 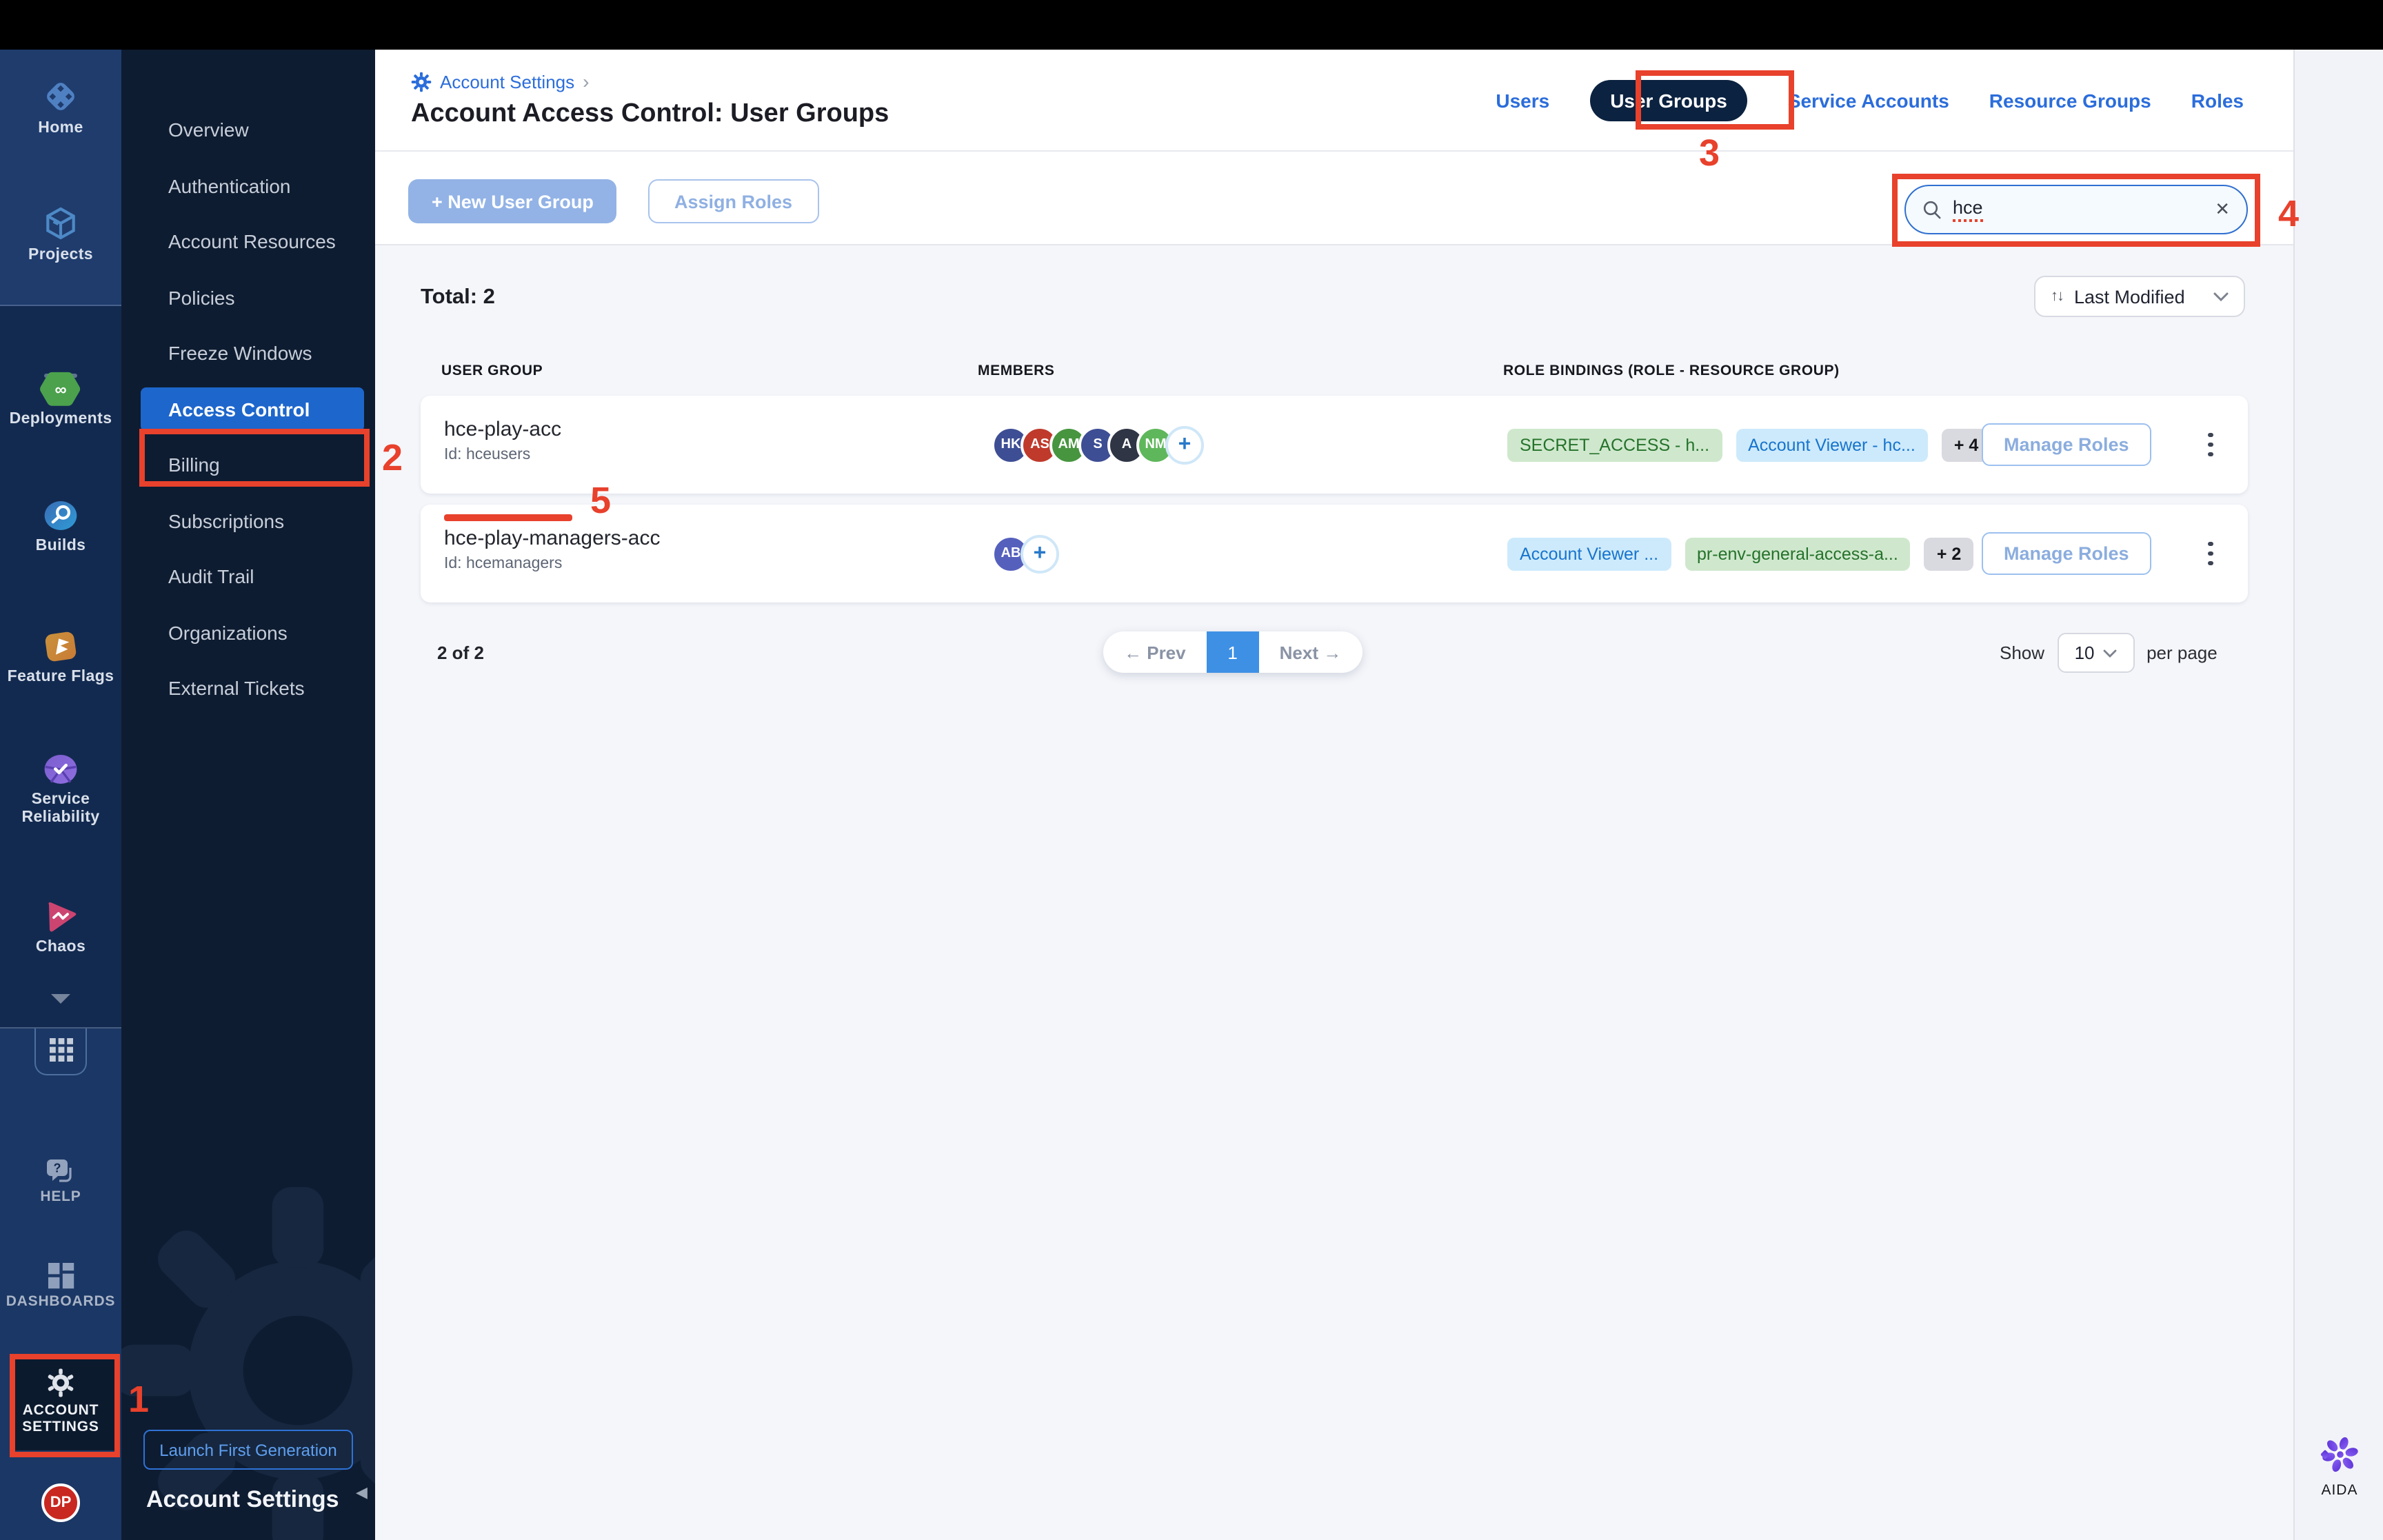 I want to click on tab-service-accounts: Service Accounts, so click(x=1868, y=101).